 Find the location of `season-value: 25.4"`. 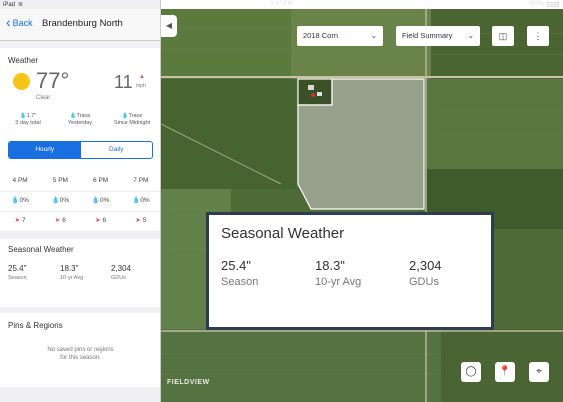

season-value: 25.4" is located at coordinates (17, 268).